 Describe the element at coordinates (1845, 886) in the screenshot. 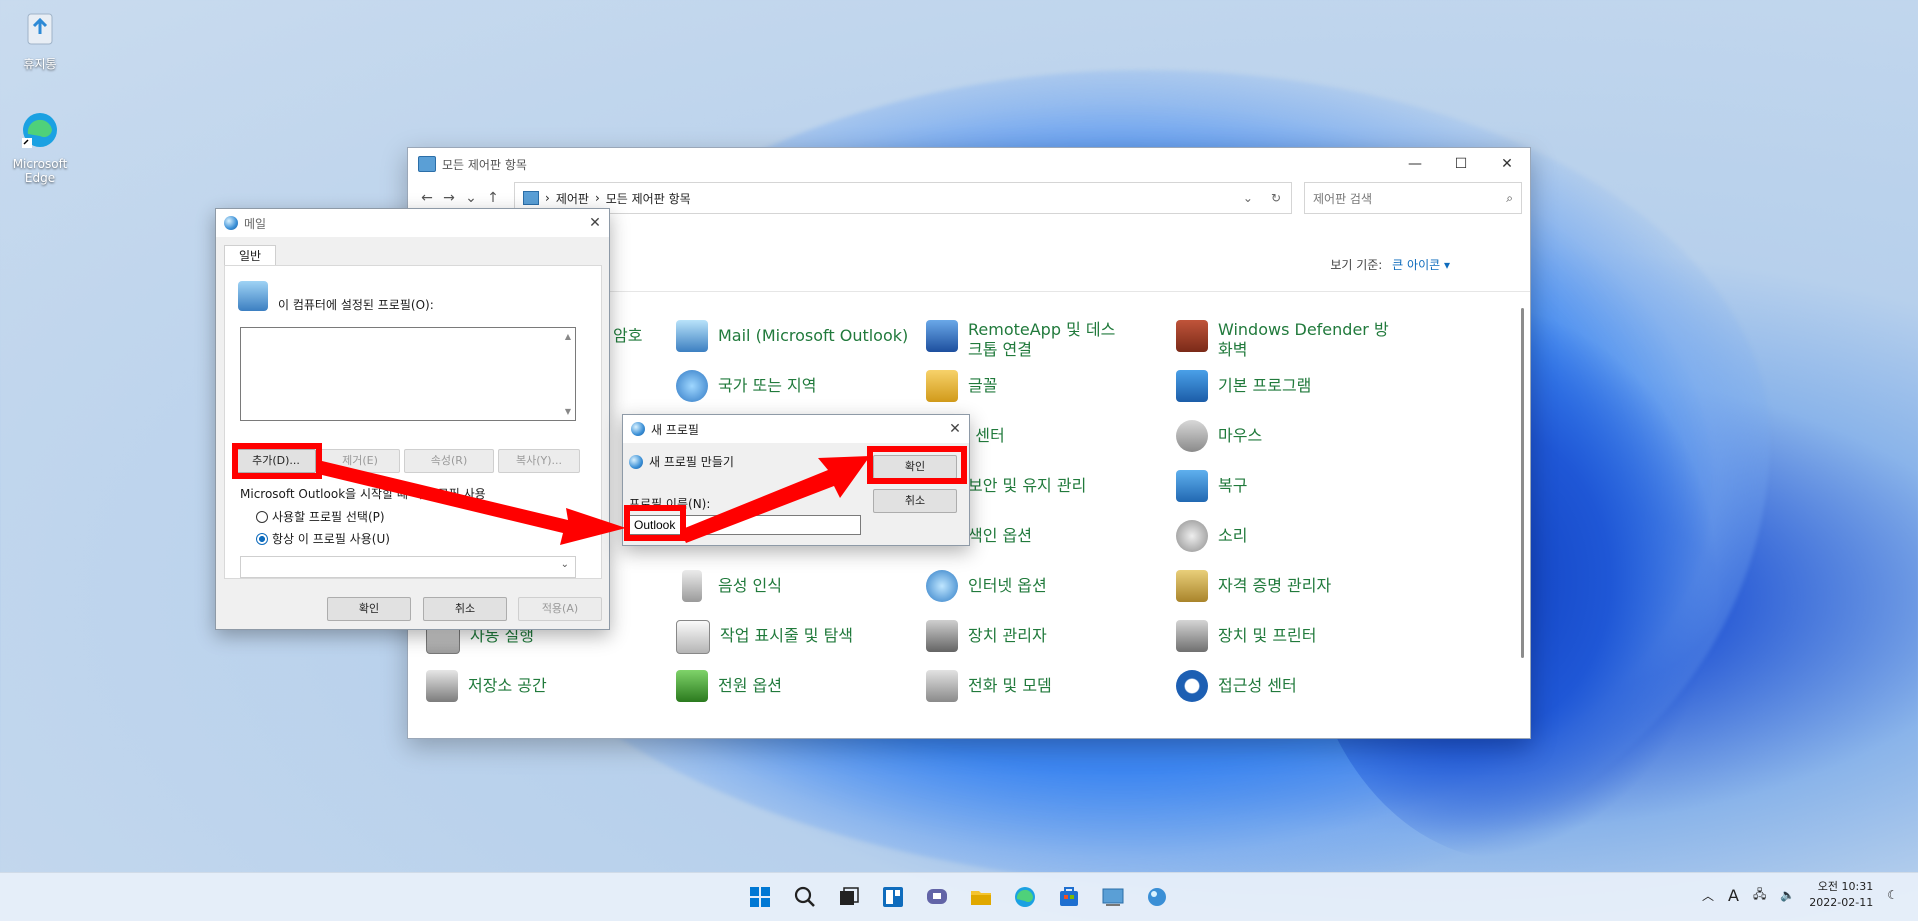

I see `clock-time: 오전 10:31` at that location.